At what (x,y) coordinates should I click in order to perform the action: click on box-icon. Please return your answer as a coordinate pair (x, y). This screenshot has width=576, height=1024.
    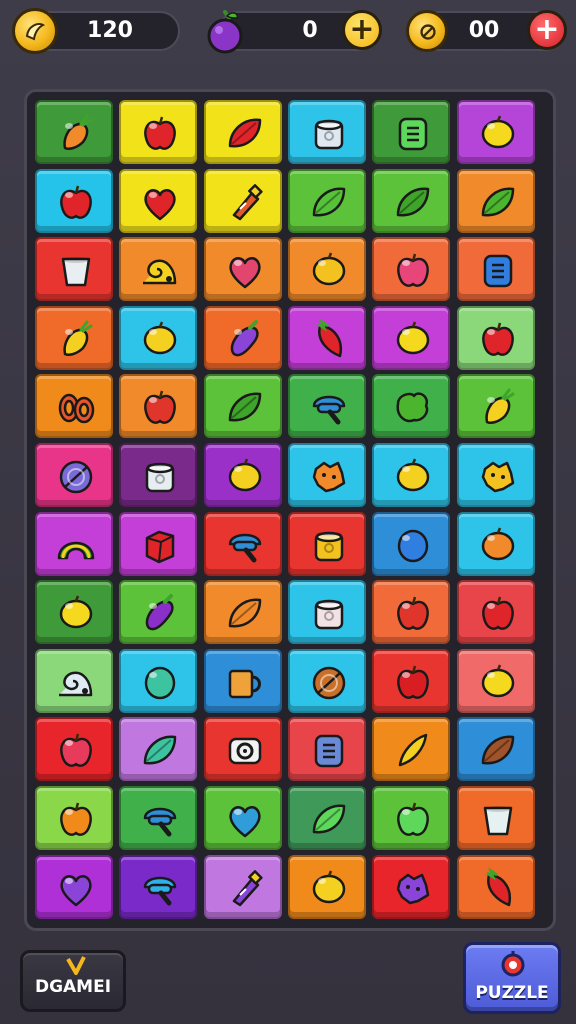
    Looking at the image, I should click on (413, 134).